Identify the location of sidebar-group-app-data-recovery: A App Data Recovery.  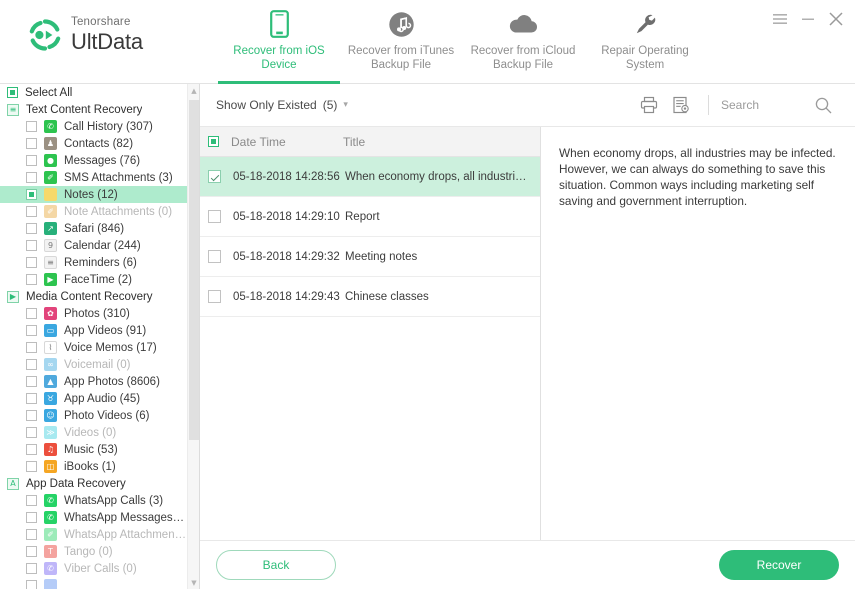
(93, 483).